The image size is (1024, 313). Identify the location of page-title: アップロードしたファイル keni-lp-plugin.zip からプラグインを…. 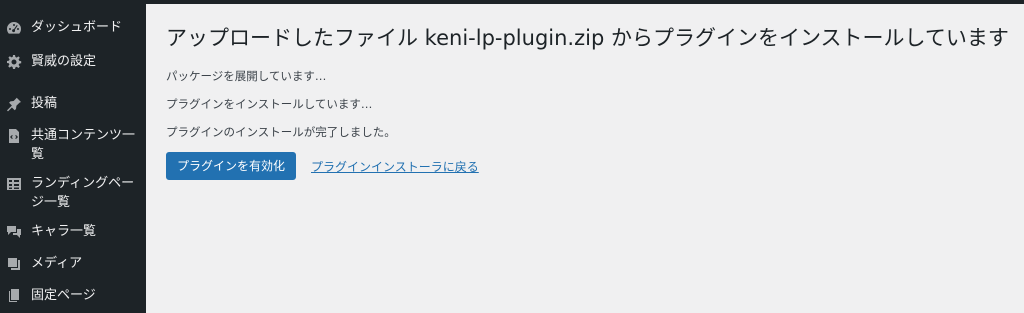
(587, 38).